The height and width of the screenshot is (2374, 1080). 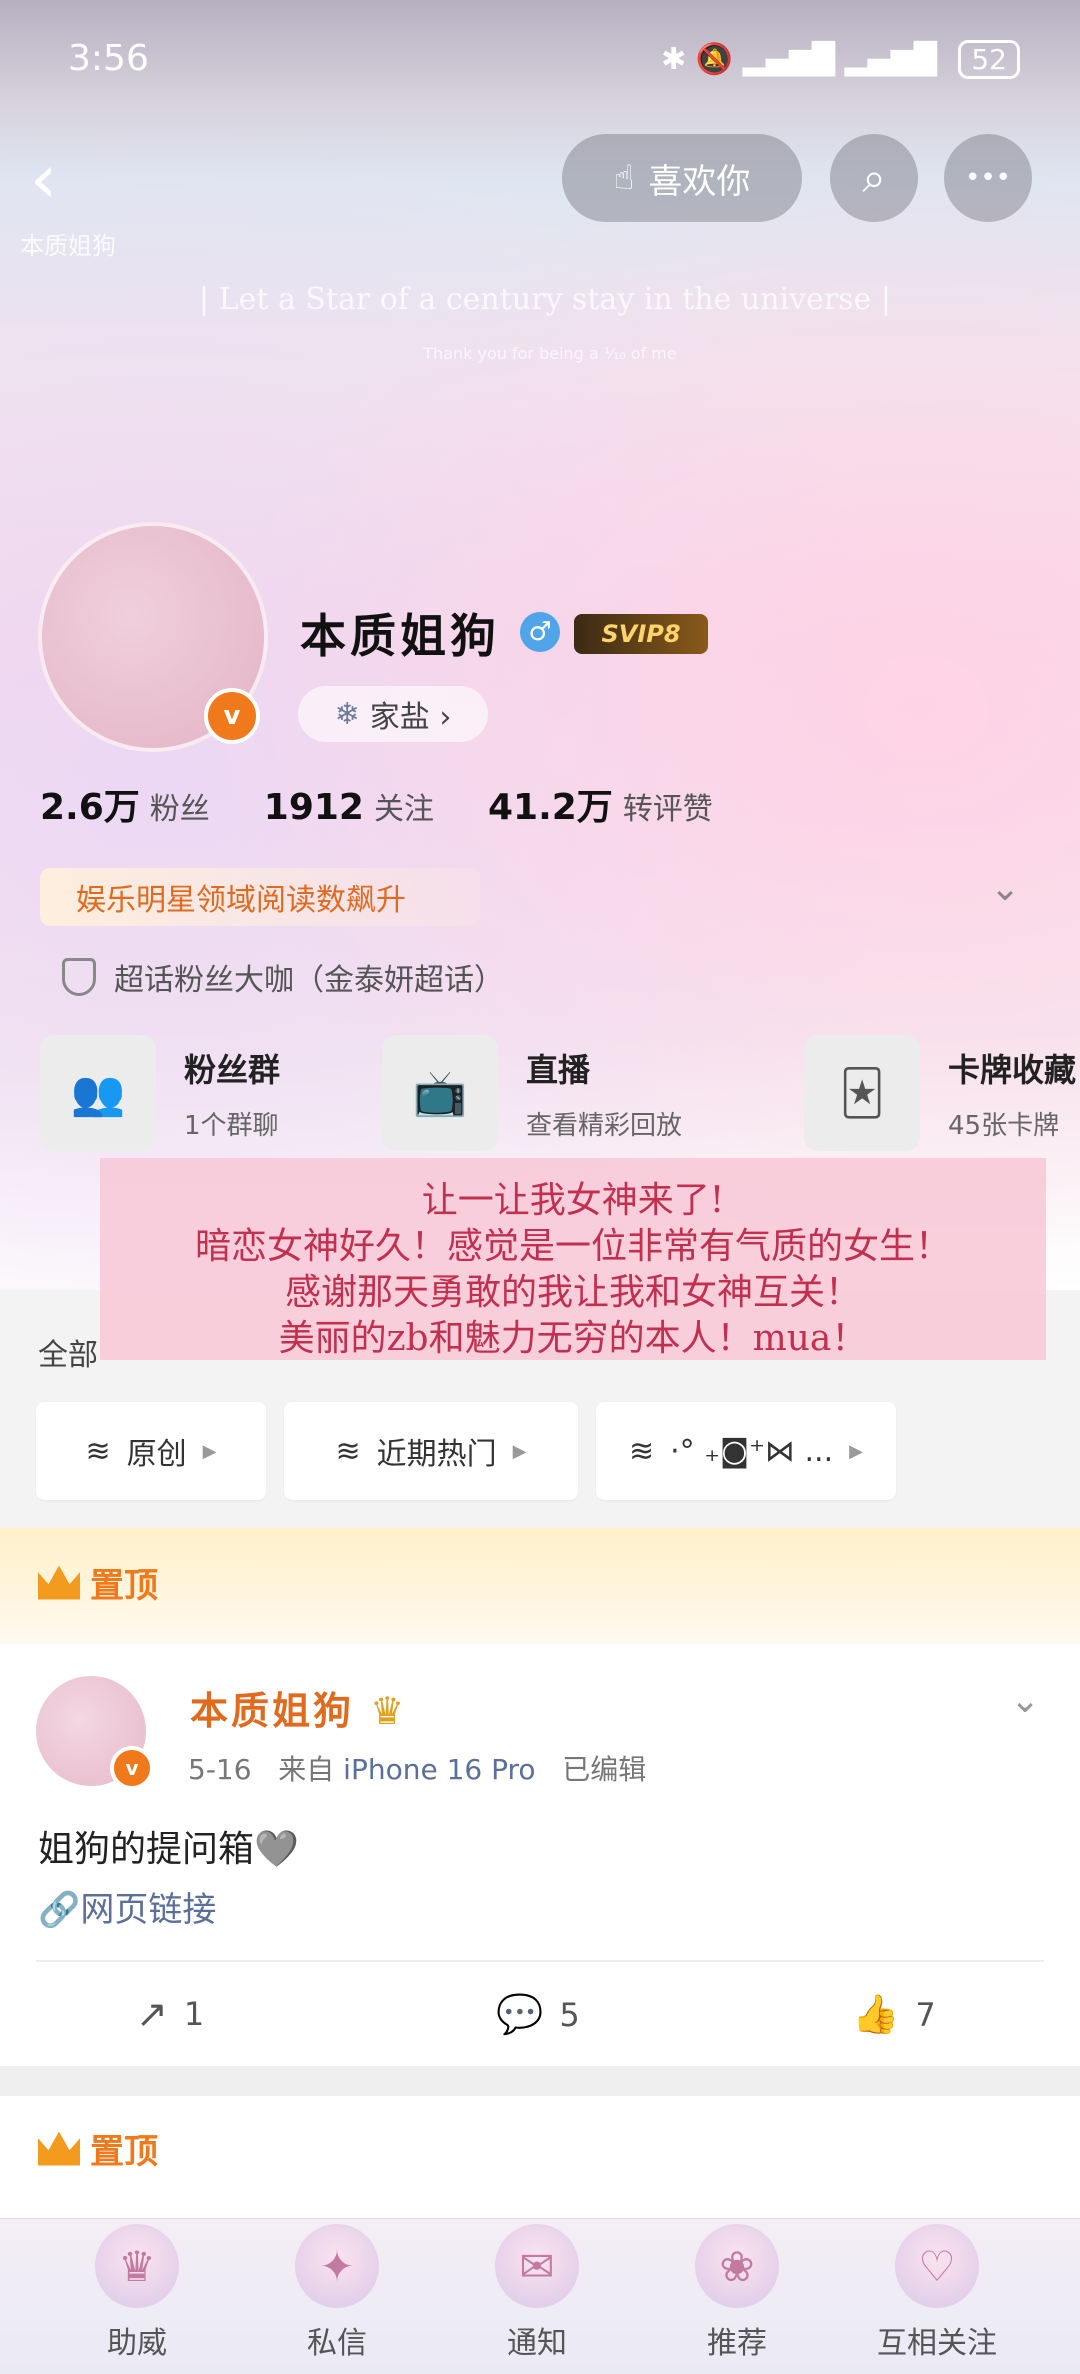 I want to click on superfan-label: 超话粉丝大咖（金泰妍超话）, so click(x=309, y=980).